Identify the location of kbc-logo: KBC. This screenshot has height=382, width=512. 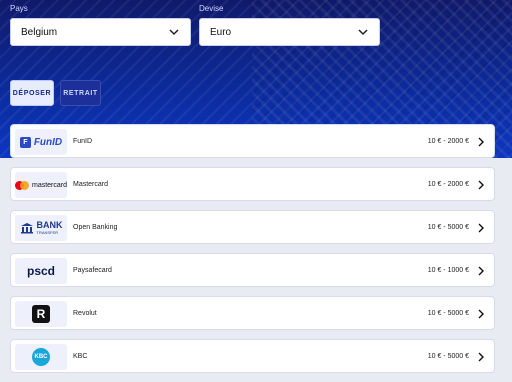
(41, 357).